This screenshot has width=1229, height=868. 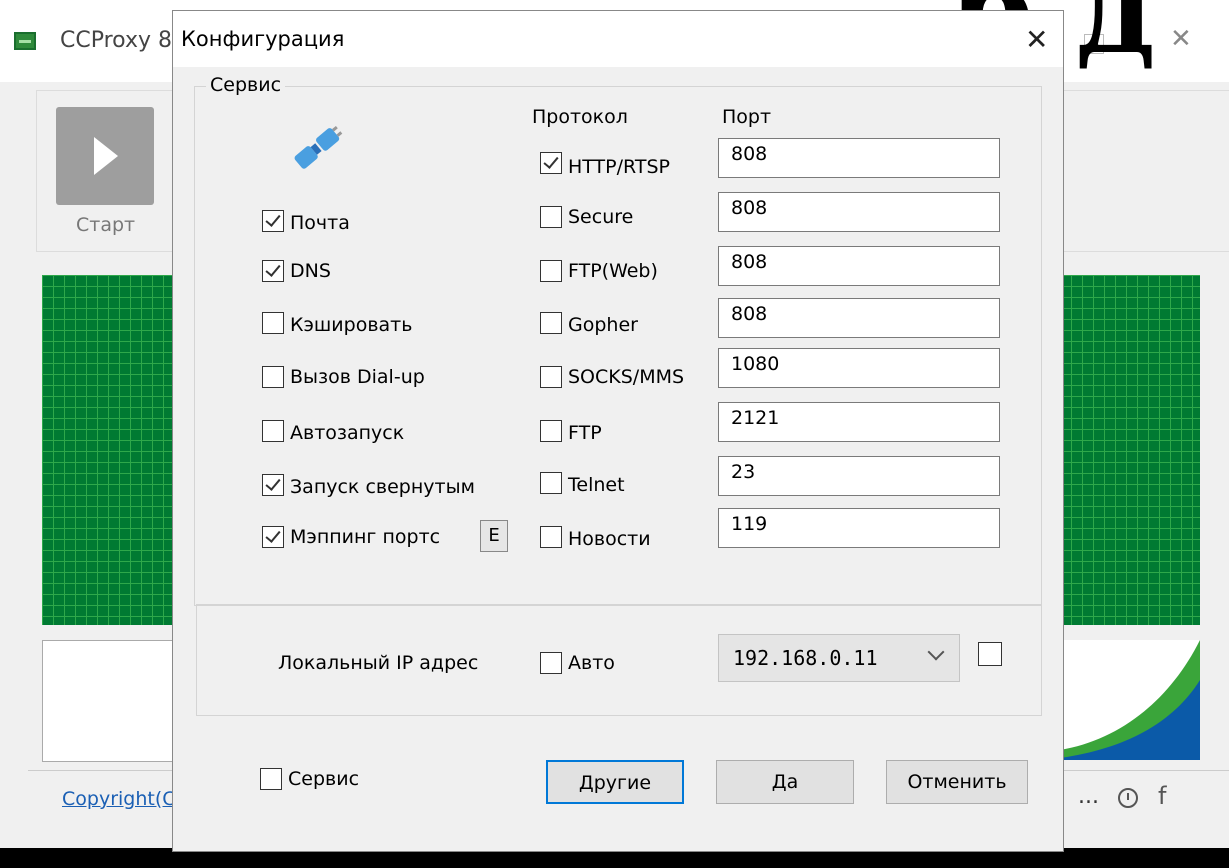 I want to click on port-ftp-input: 2121, so click(x=859, y=422).